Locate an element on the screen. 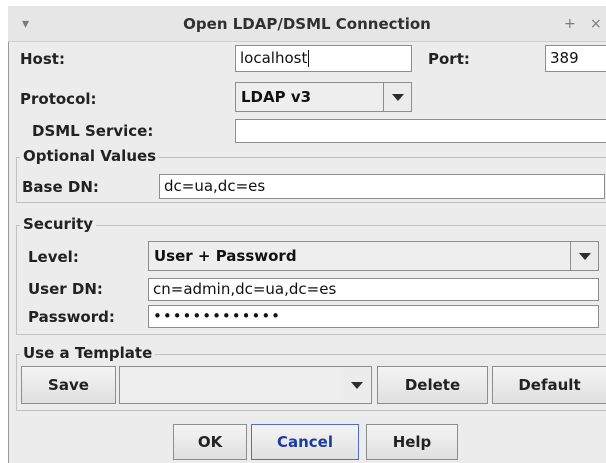  template-dropdown-button is located at coordinates (357, 385).